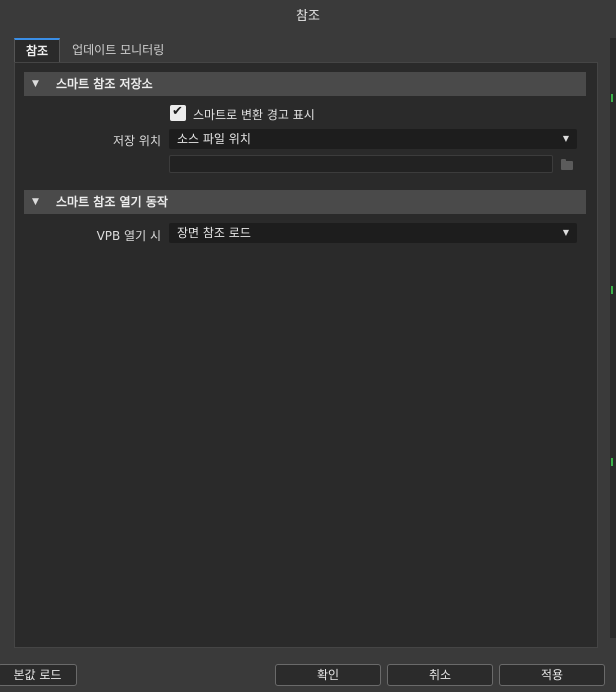 Image resolution: width=616 pixels, height=692 pixels. Describe the element at coordinates (308, 16) in the screenshot. I see `dialog-title: 참조` at that location.